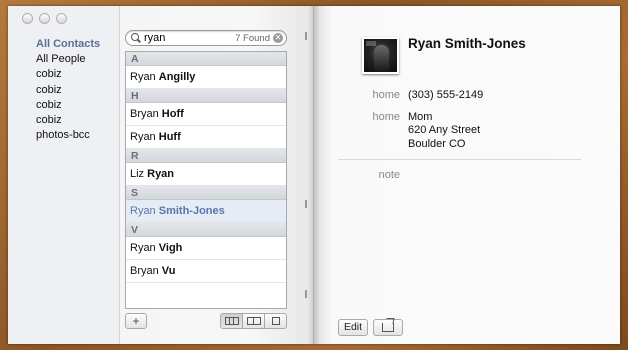  What do you see at coordinates (353, 327) in the screenshot?
I see `edit-button: Edit` at bounding box center [353, 327].